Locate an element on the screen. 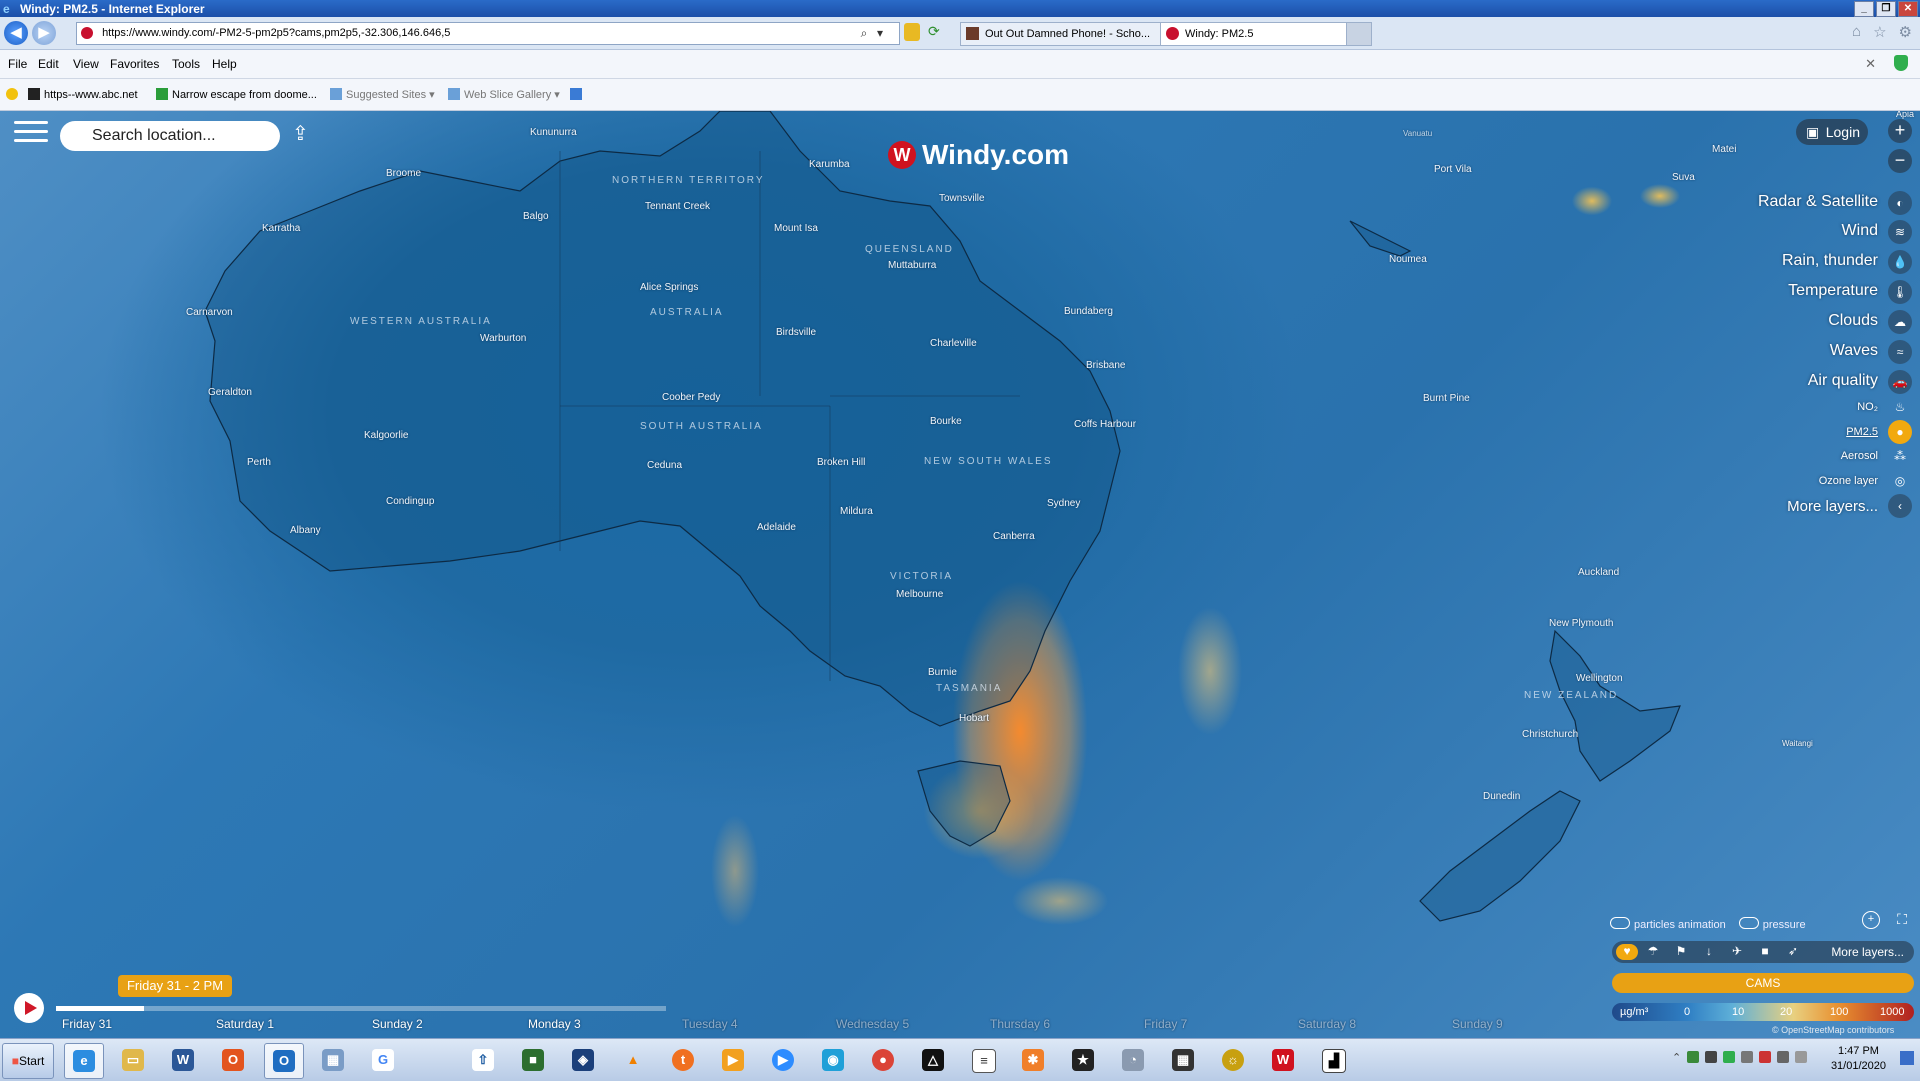 This screenshot has width=1920, height=1081. city-label: Waitangi is located at coordinates (1797, 743).